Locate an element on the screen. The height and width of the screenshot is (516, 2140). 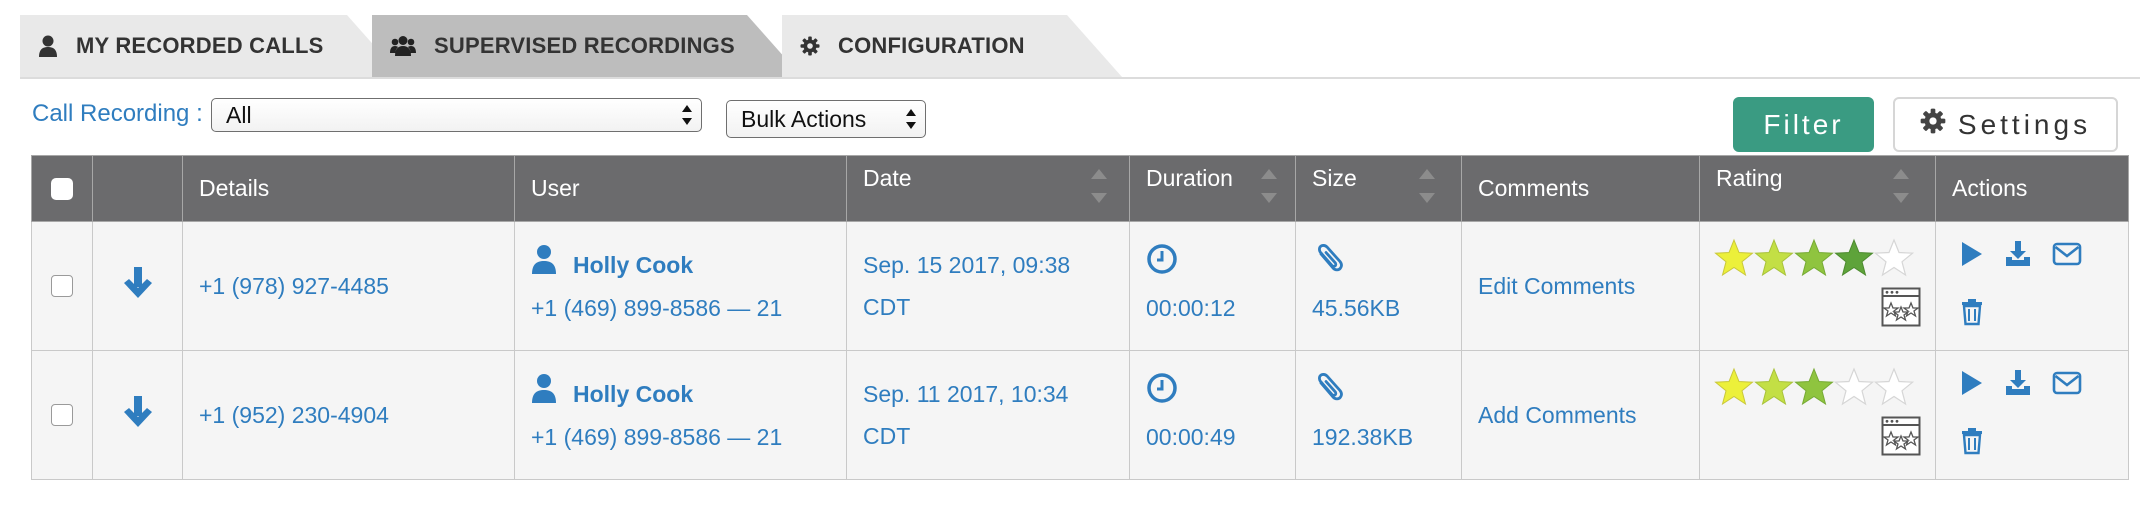
header-duration: Duration is located at coordinates (1212, 188).